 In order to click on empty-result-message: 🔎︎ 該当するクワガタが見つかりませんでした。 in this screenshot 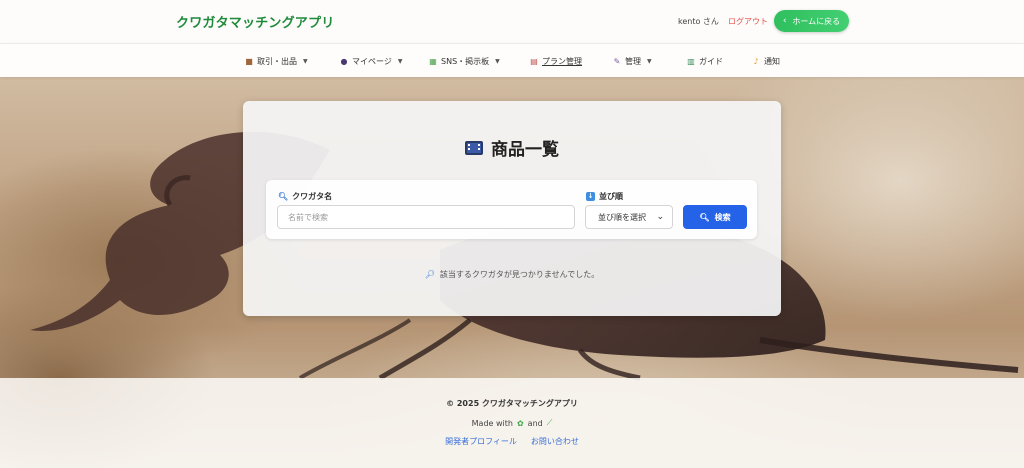, I will do `click(512, 274)`.